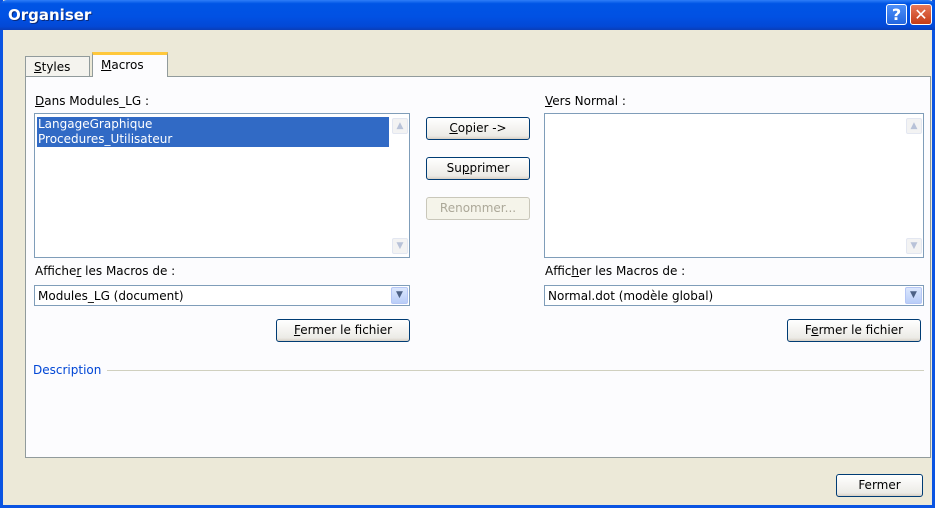 This screenshot has width=935, height=508. What do you see at coordinates (478, 168) in the screenshot?
I see `delete-button: Supprimer` at bounding box center [478, 168].